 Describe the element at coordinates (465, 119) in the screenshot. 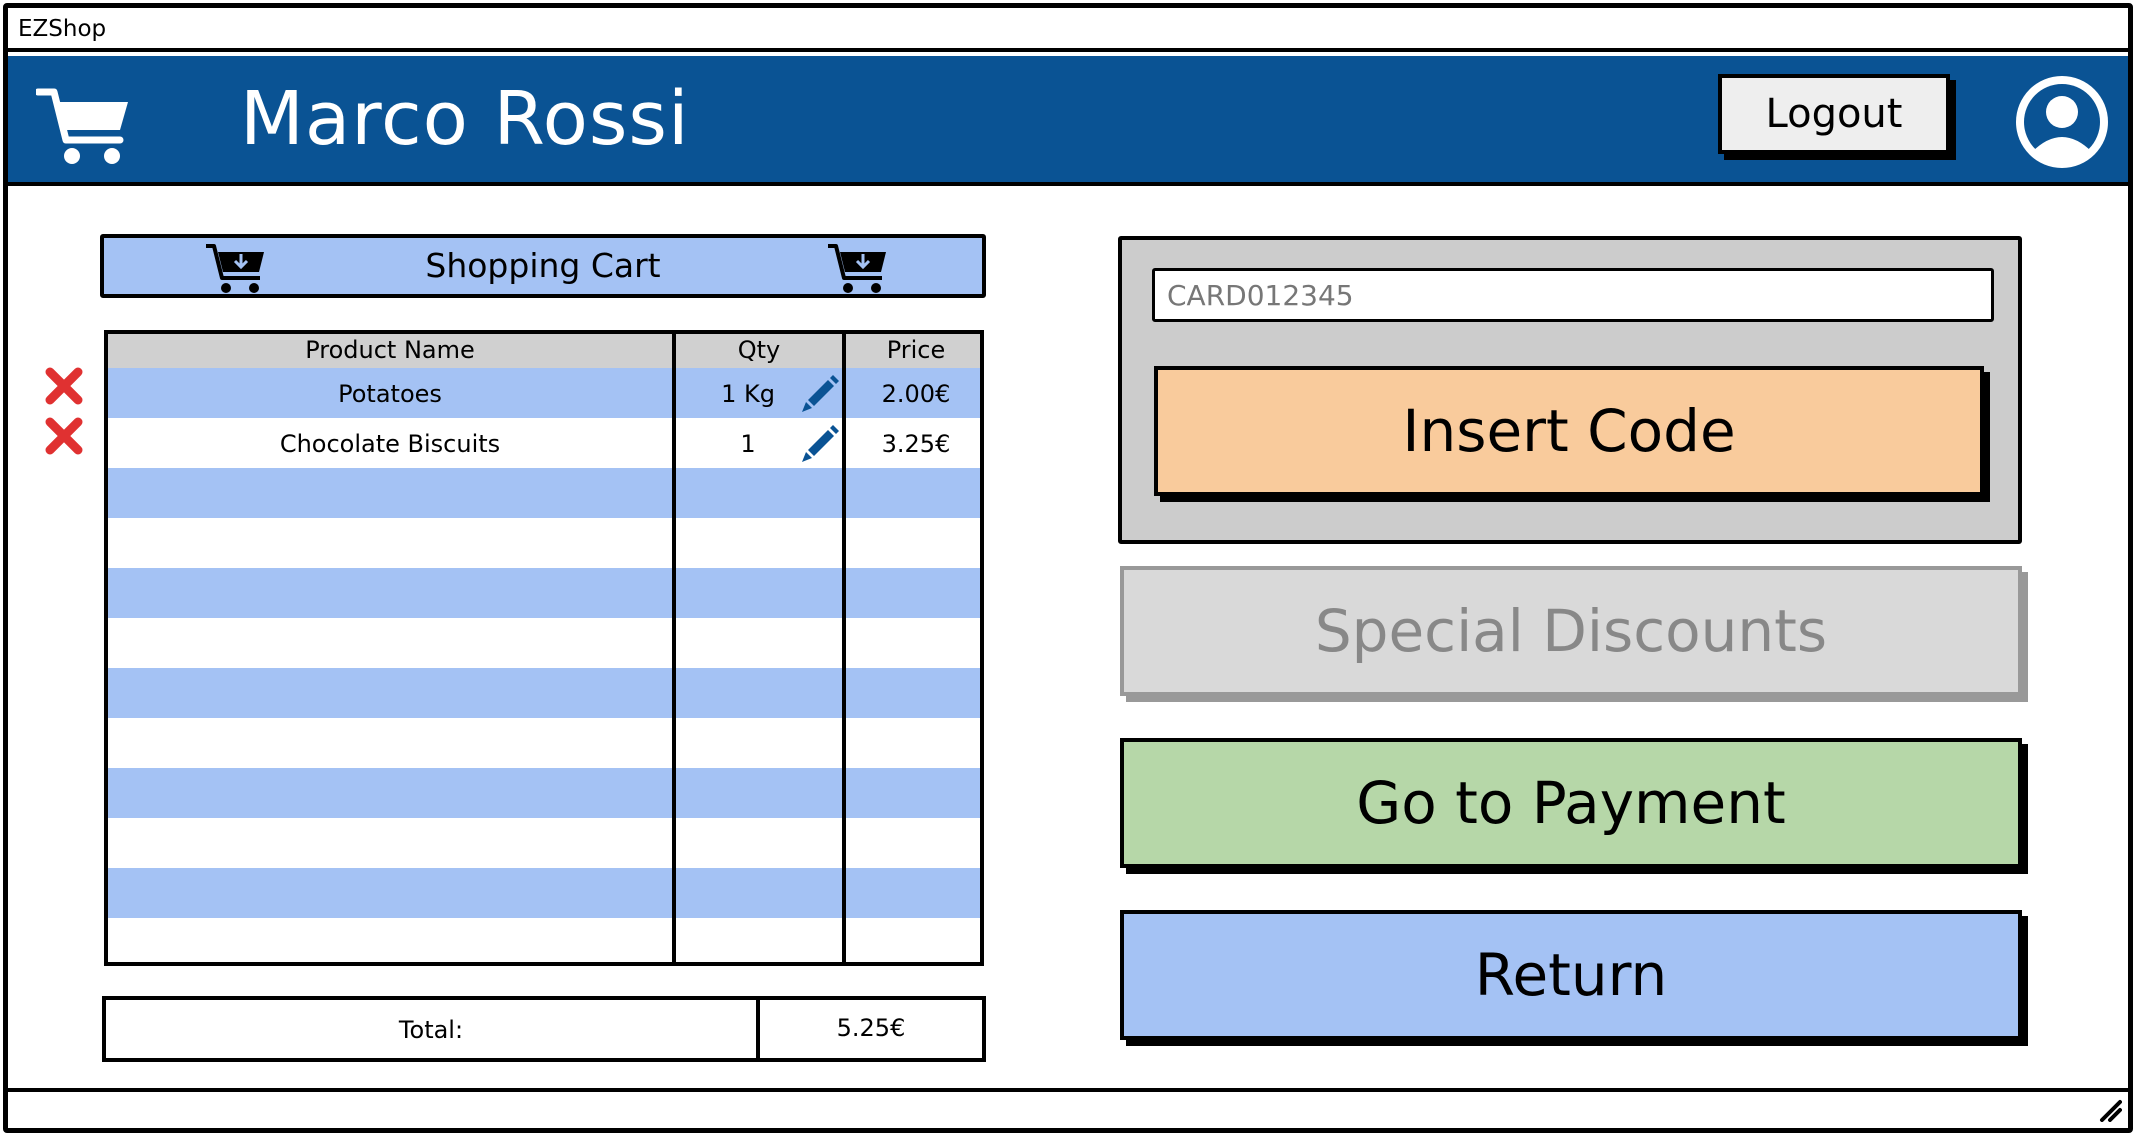

I see `user-name: Marco Rossi` at that location.